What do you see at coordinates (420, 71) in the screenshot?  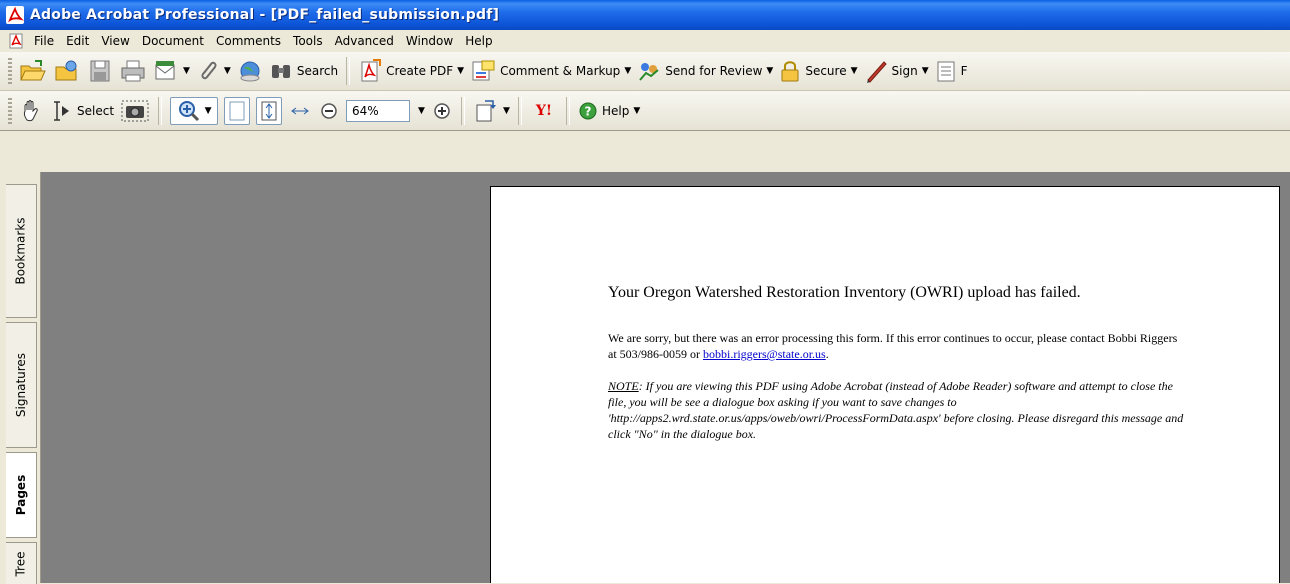 I see `create-pdf-label: Create PDF` at bounding box center [420, 71].